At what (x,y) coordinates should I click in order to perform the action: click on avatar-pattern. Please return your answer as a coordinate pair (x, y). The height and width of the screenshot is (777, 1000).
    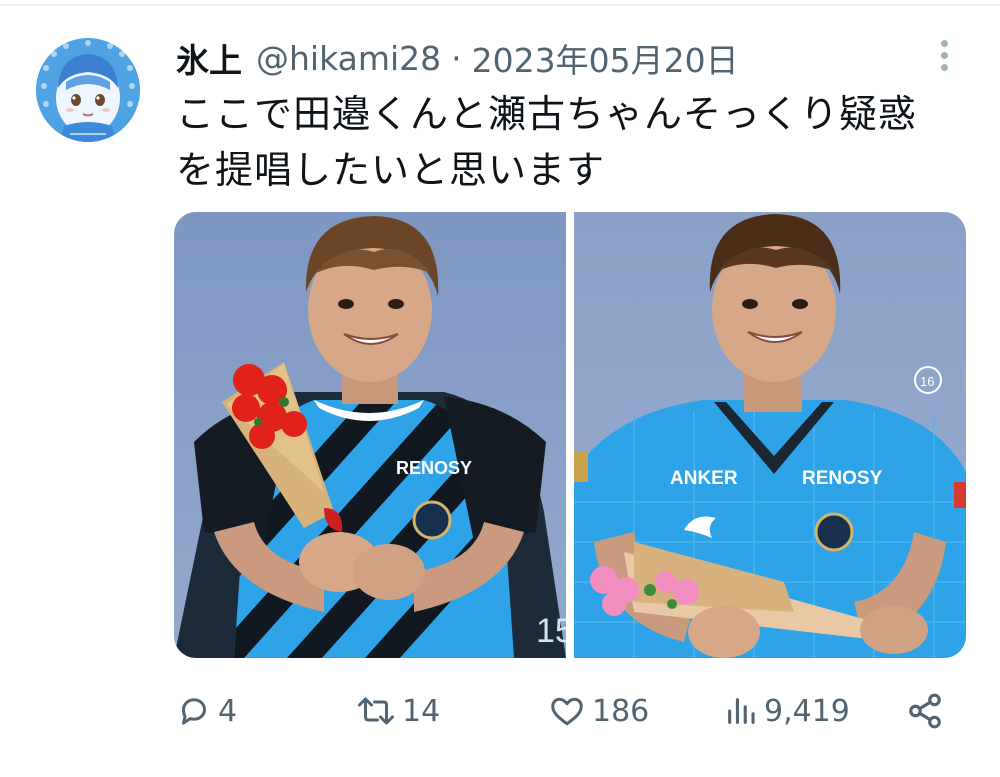
    Looking at the image, I should click on (88, 90).